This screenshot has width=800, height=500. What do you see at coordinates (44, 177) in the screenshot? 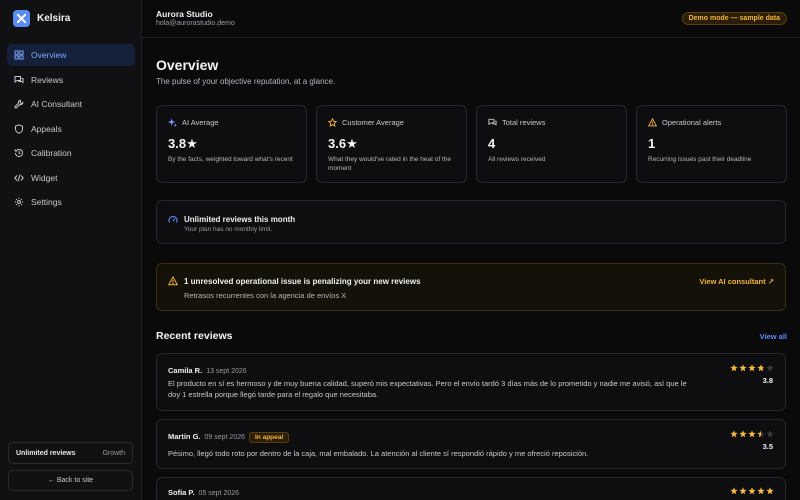
I see `sidebar-item-label: Widget` at bounding box center [44, 177].